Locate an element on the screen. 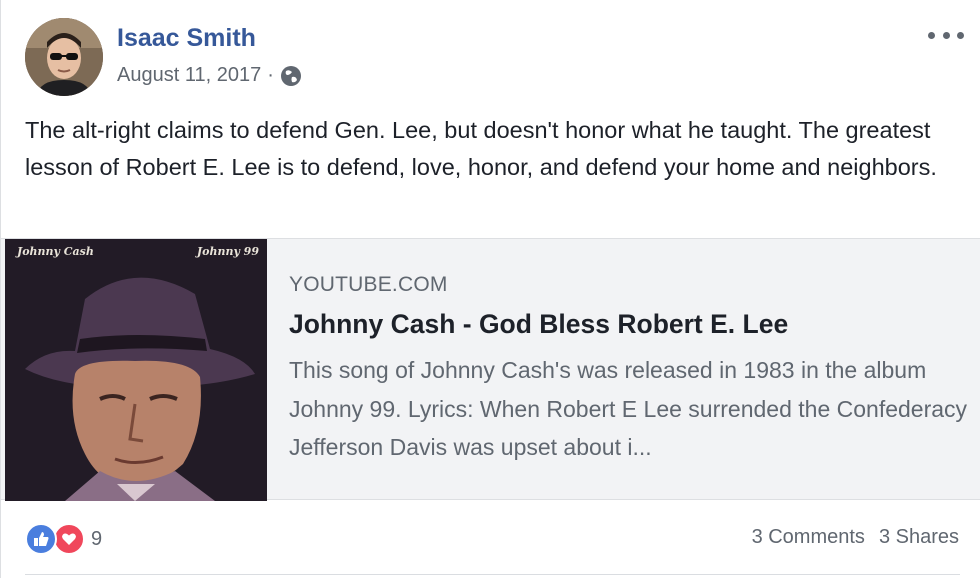 Image resolution: width=980 pixels, height=578 pixels. more-options-icon is located at coordinates (946, 35).